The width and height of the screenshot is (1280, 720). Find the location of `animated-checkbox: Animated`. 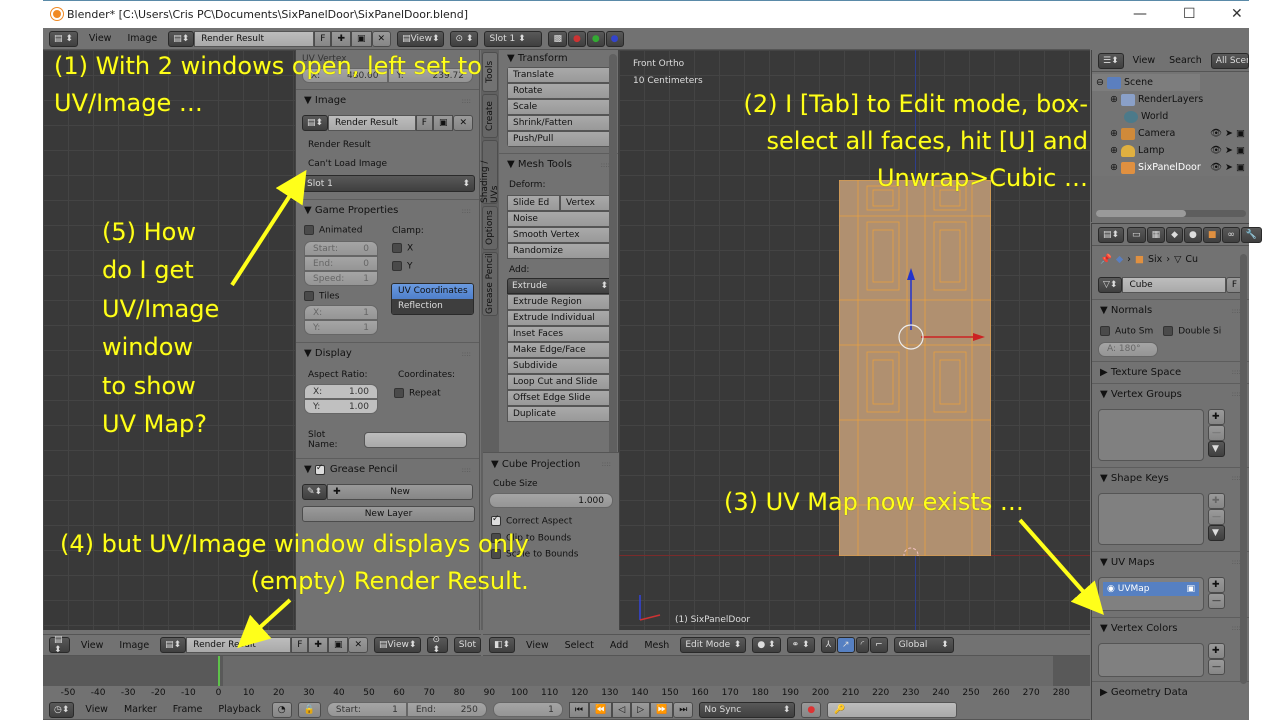

animated-checkbox: Animated is located at coordinates (333, 230).